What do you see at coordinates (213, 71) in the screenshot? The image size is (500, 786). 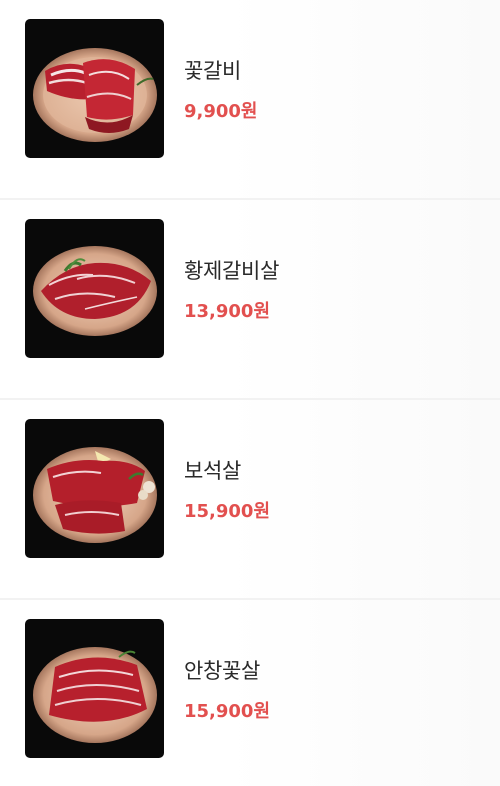 I see `menu-item-name: 꽃갈비` at bounding box center [213, 71].